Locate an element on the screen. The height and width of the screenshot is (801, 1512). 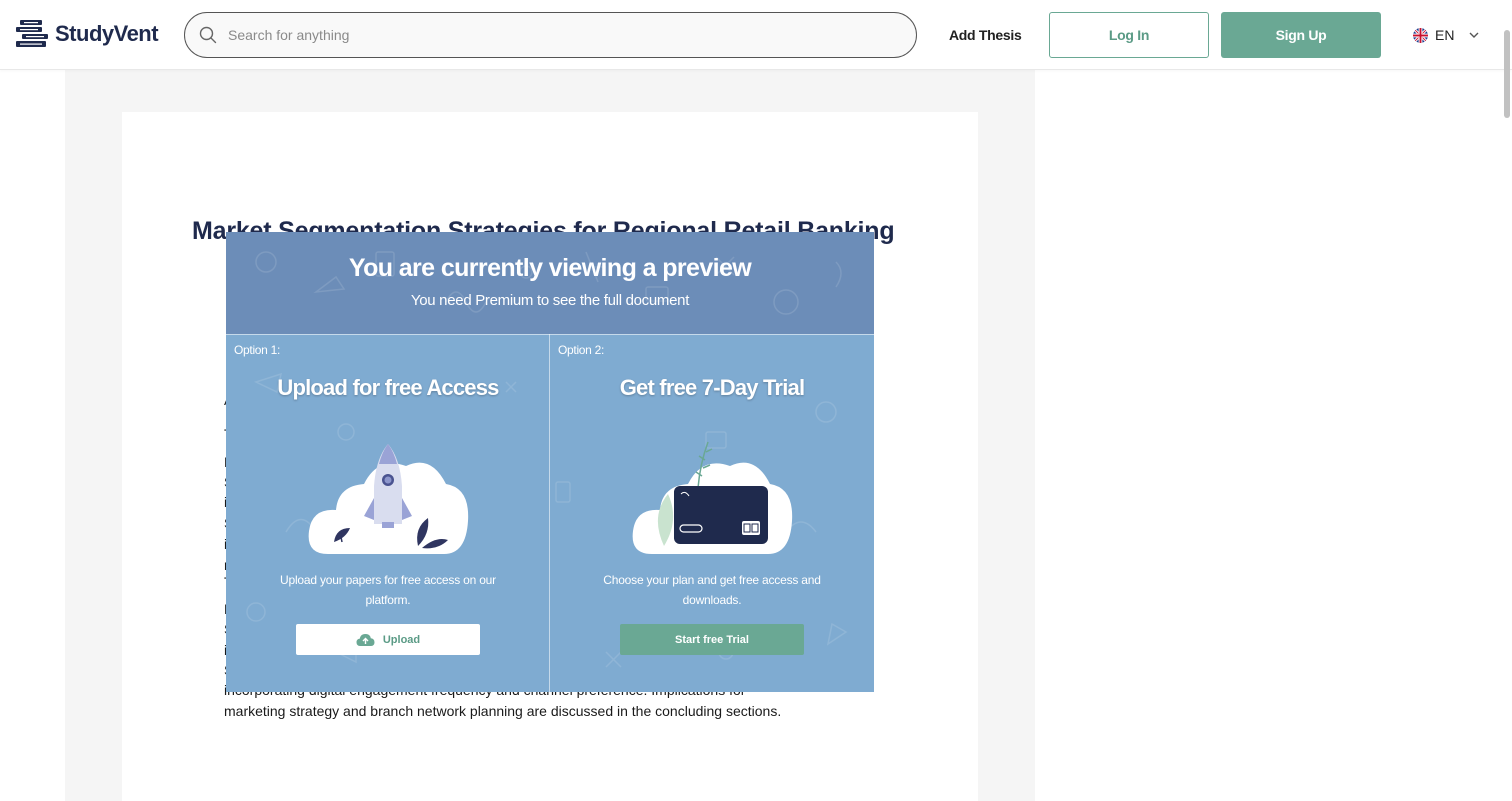
add-thesis-link: Add Thesis is located at coordinates (985, 35).